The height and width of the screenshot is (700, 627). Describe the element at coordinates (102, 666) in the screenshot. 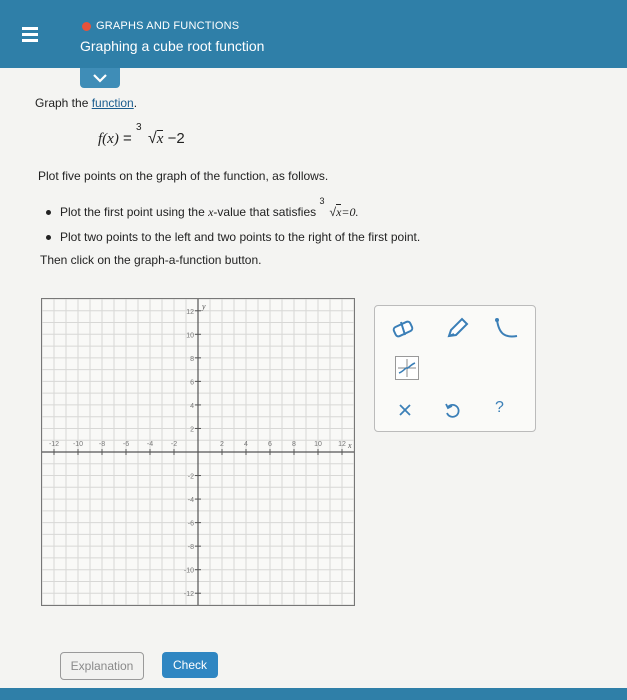

I see `explanation-button: Explanation` at that location.